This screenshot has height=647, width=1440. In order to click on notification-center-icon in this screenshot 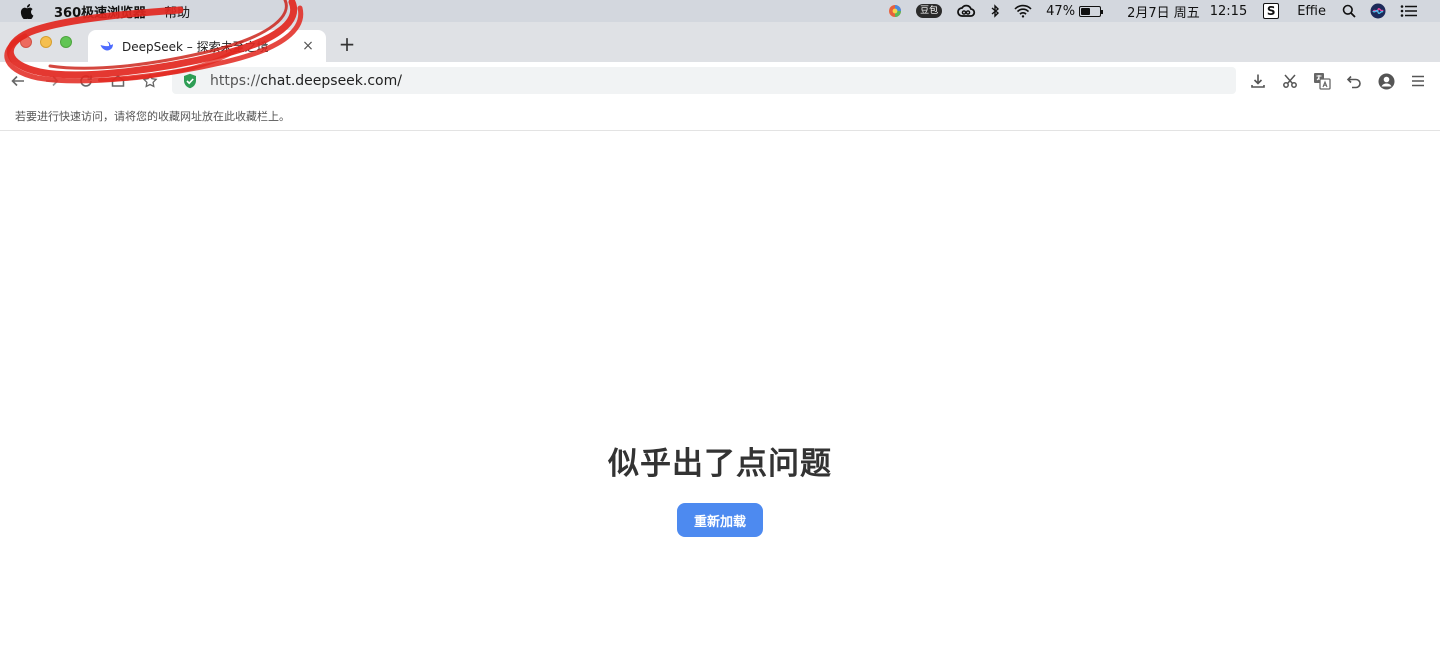, I will do `click(1409, 11)`.